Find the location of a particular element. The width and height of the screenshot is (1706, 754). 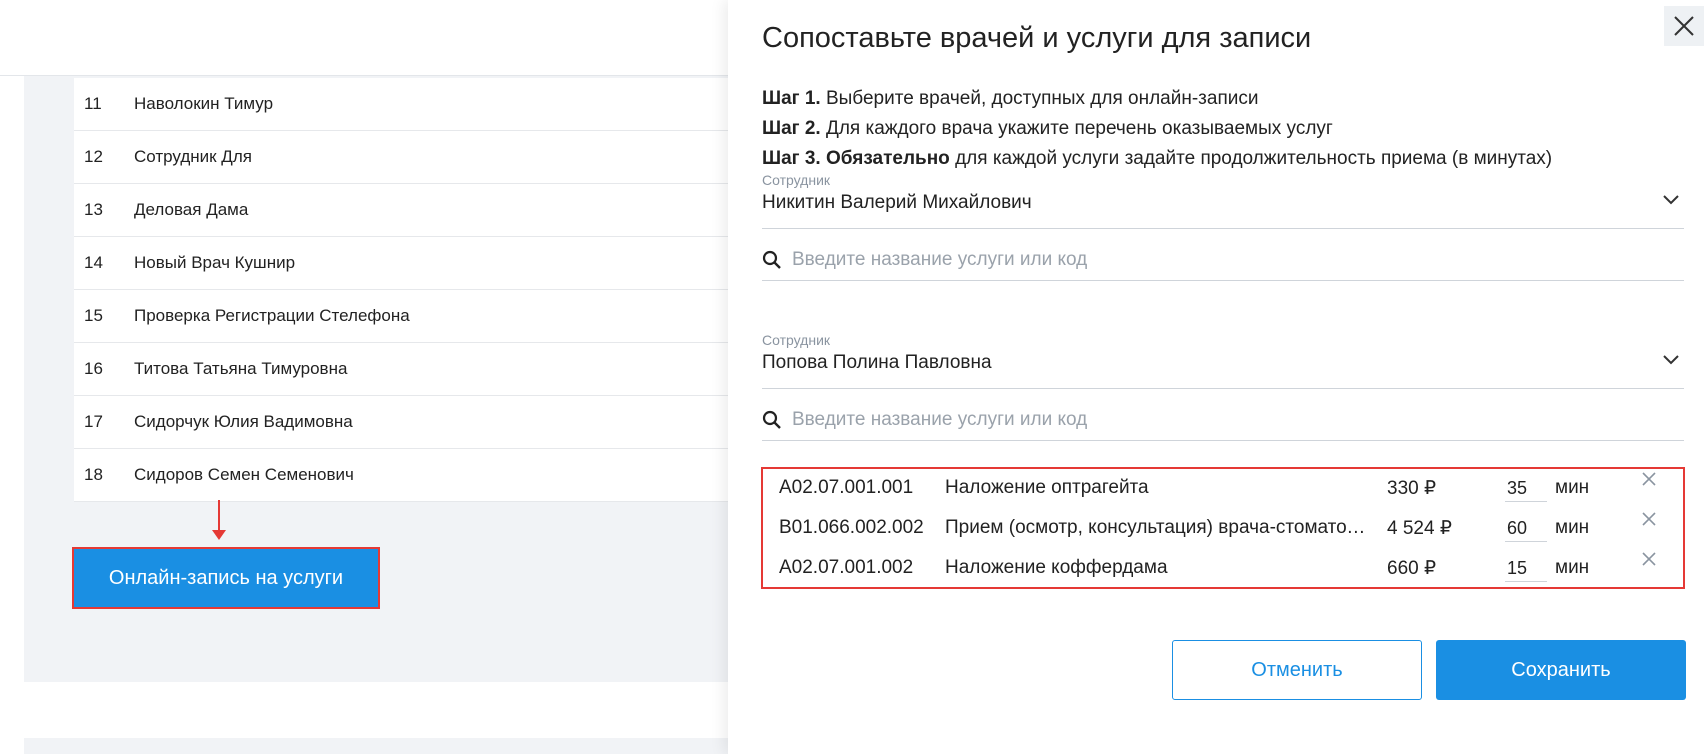

employee-name: Проверка Регистрации Стелефона is located at coordinates (272, 315).